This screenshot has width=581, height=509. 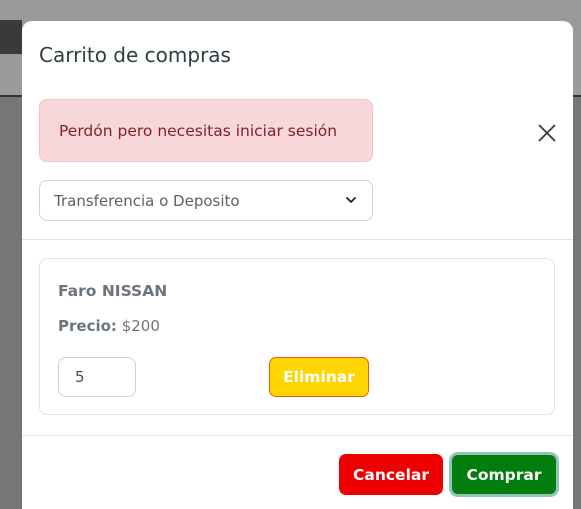 What do you see at coordinates (351, 200) in the screenshot?
I see `chevron-down-icon` at bounding box center [351, 200].